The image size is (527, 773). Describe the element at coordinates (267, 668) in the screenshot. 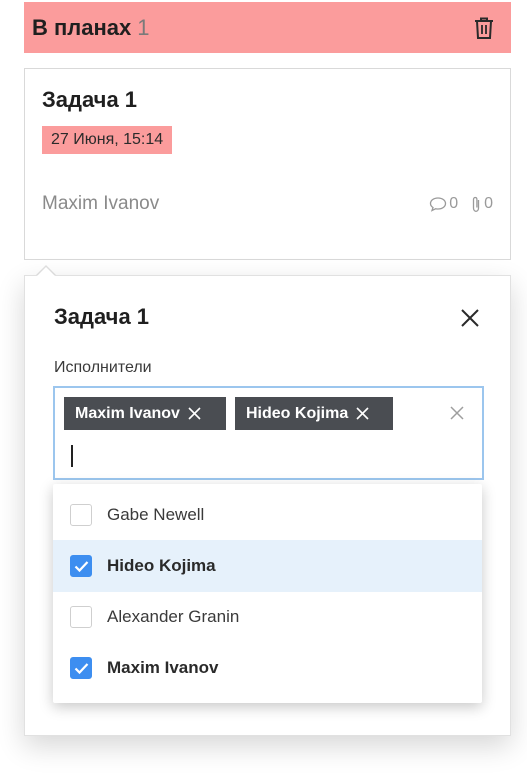

I see `option-maxim-ivanov: Maxim Ivanov` at that location.